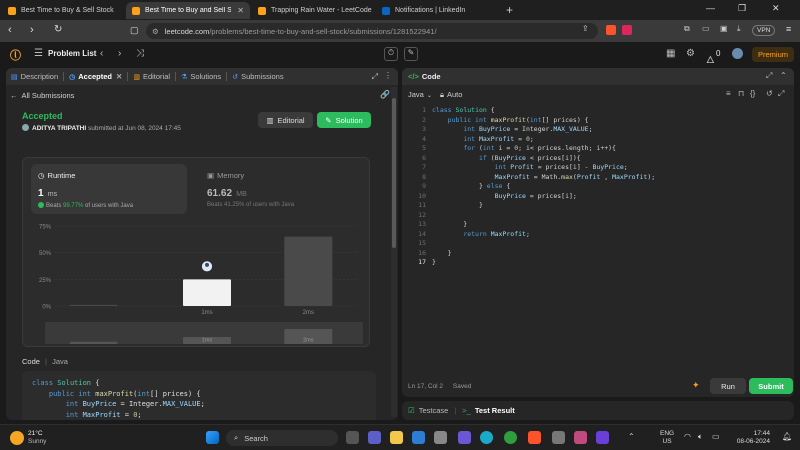 The width and height of the screenshot is (800, 450). What do you see at coordinates (396, 437) in the screenshot?
I see `file-explorer-icon` at bounding box center [396, 437].